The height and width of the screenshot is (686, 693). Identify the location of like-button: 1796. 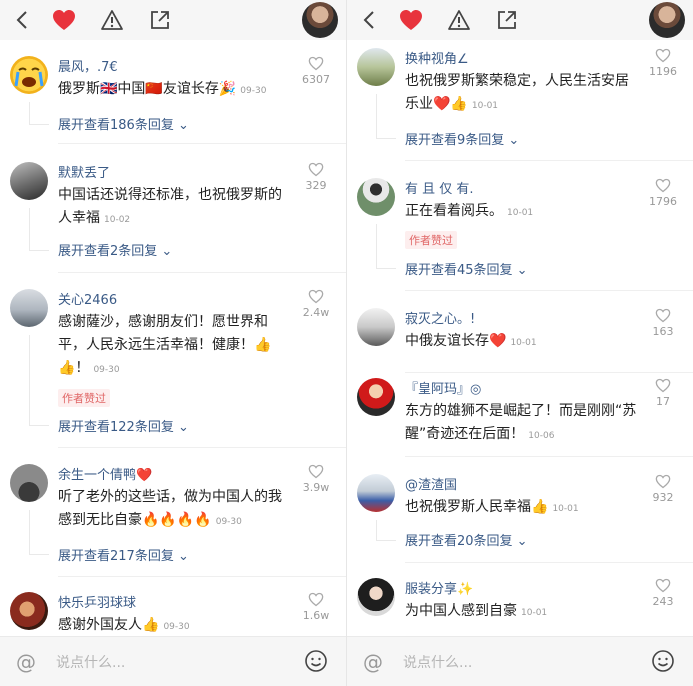
(663, 193).